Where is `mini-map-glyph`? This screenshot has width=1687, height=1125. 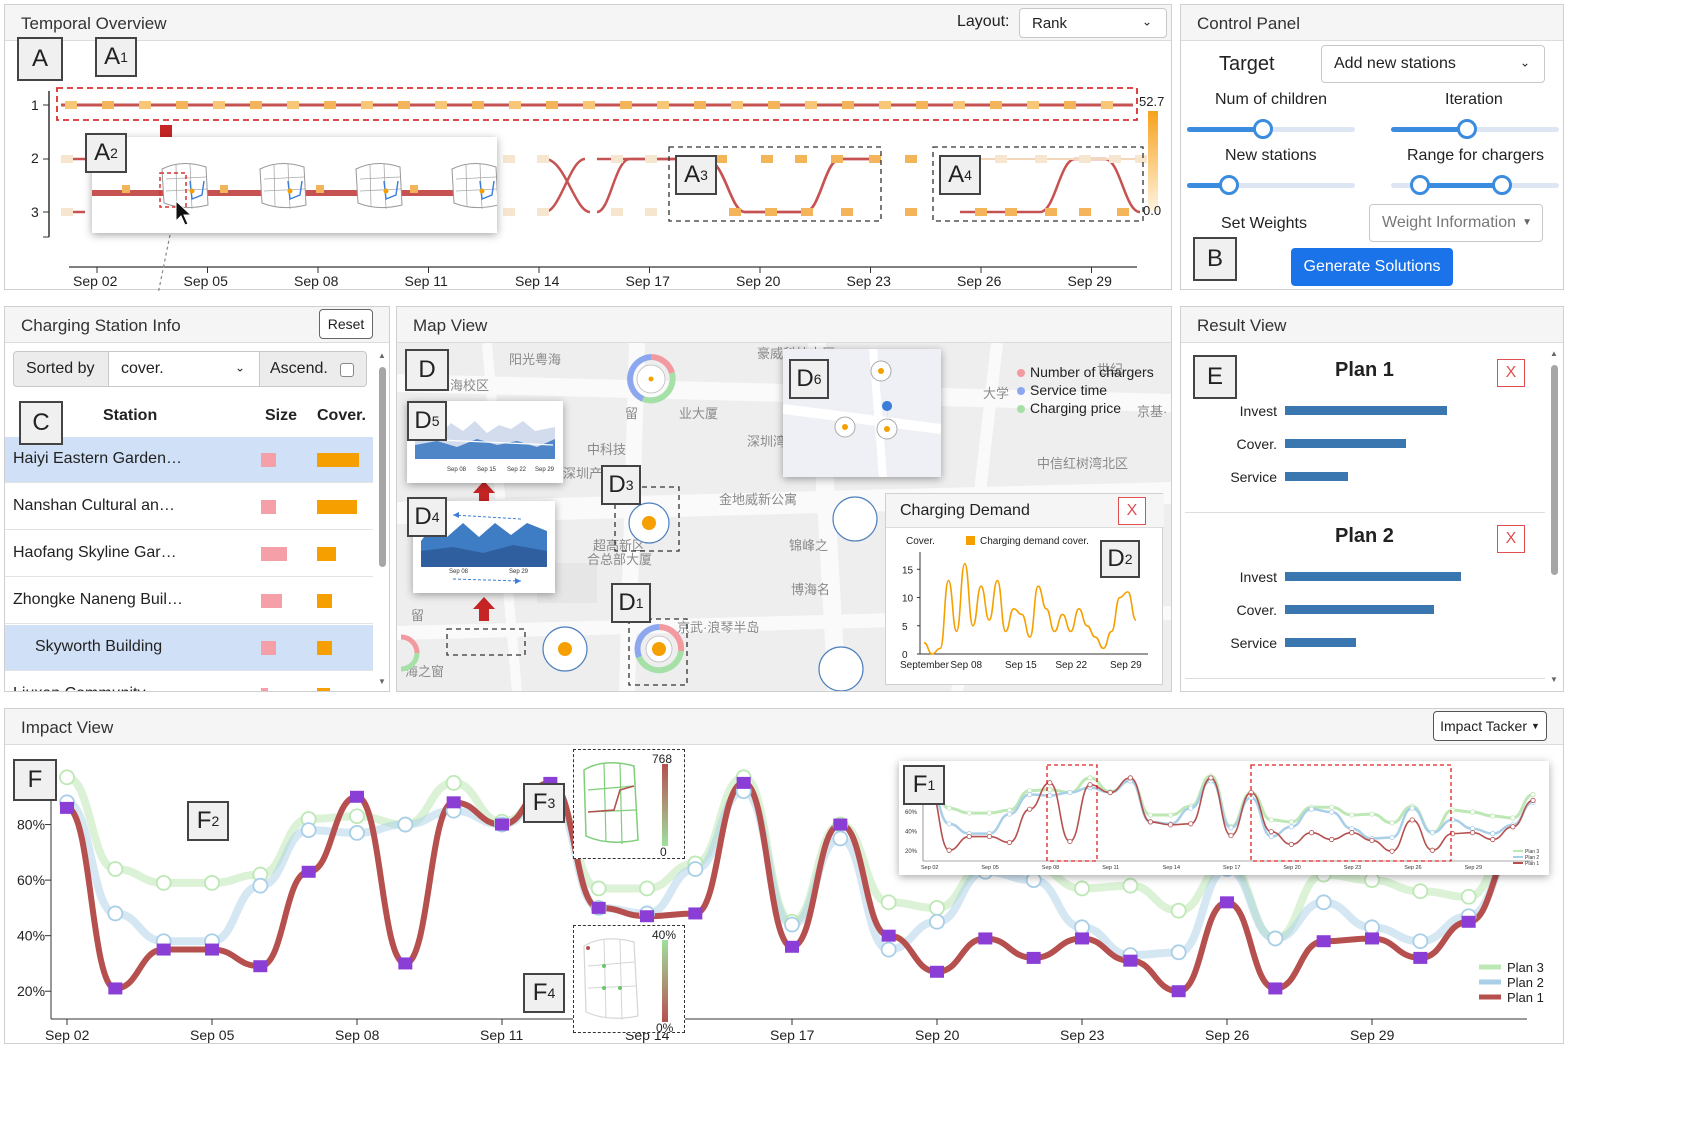
mini-map-glyph is located at coordinates (185, 186).